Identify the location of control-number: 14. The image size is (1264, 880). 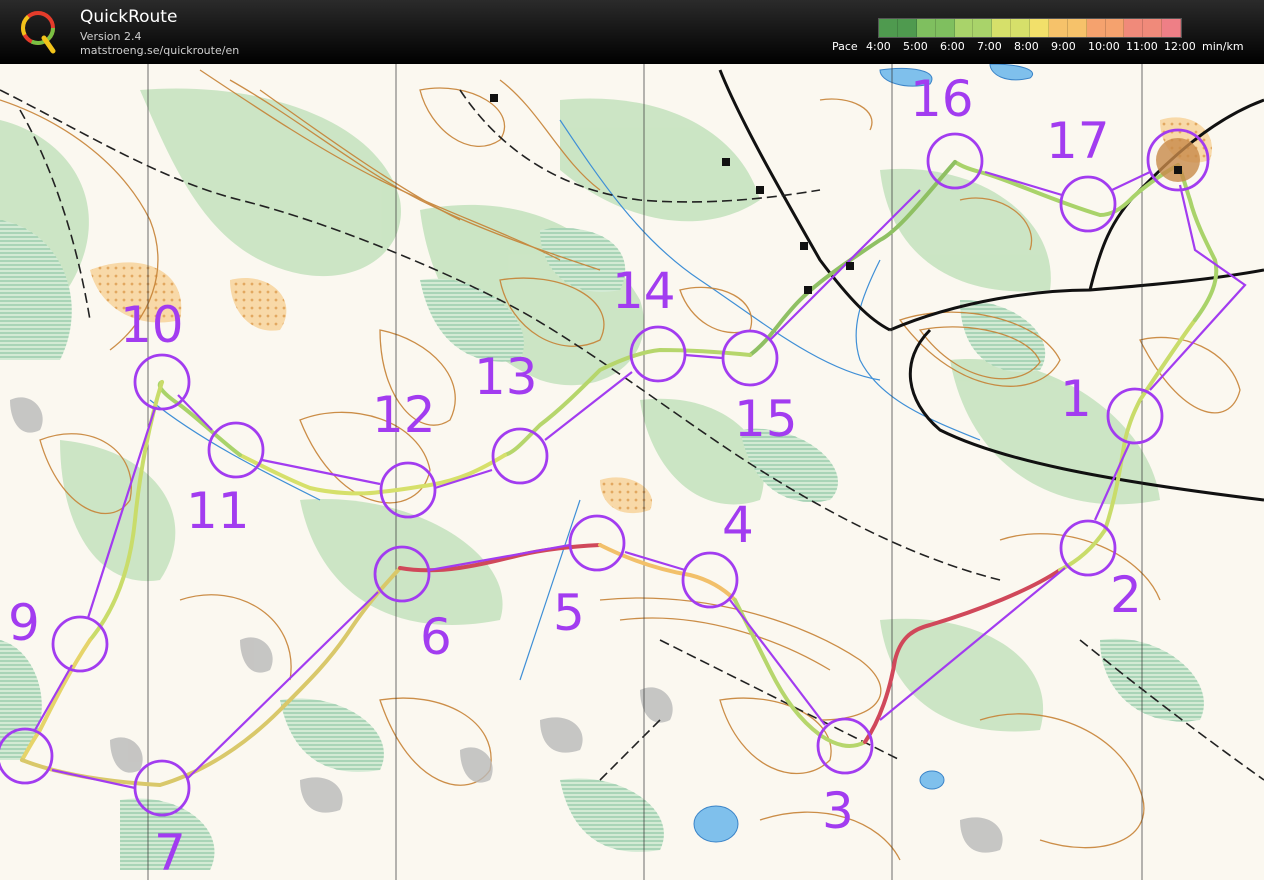
(644, 291).